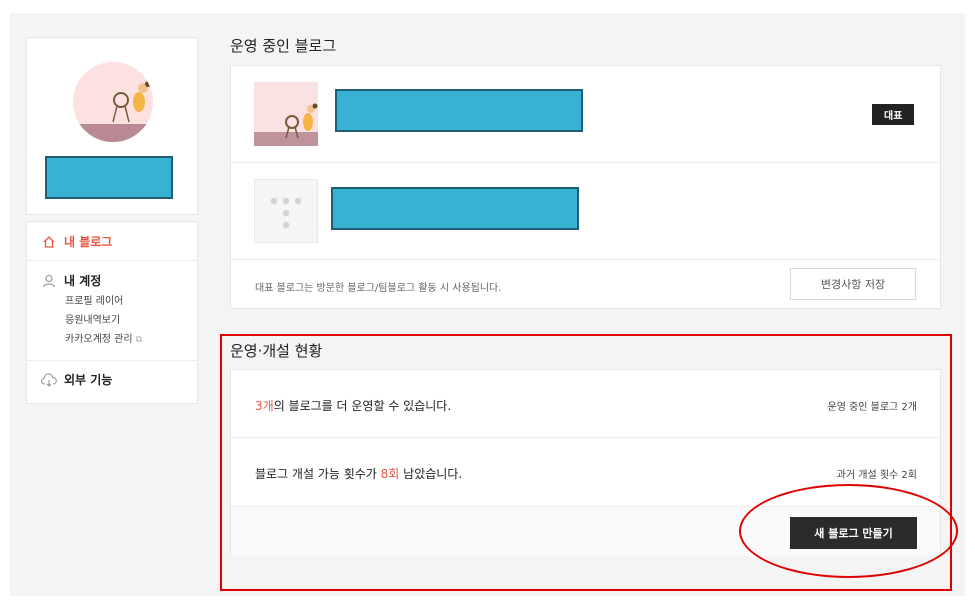  Describe the element at coordinates (112, 301) in the screenshot. I see `link-profile-layer: 프로필 레이어` at that location.